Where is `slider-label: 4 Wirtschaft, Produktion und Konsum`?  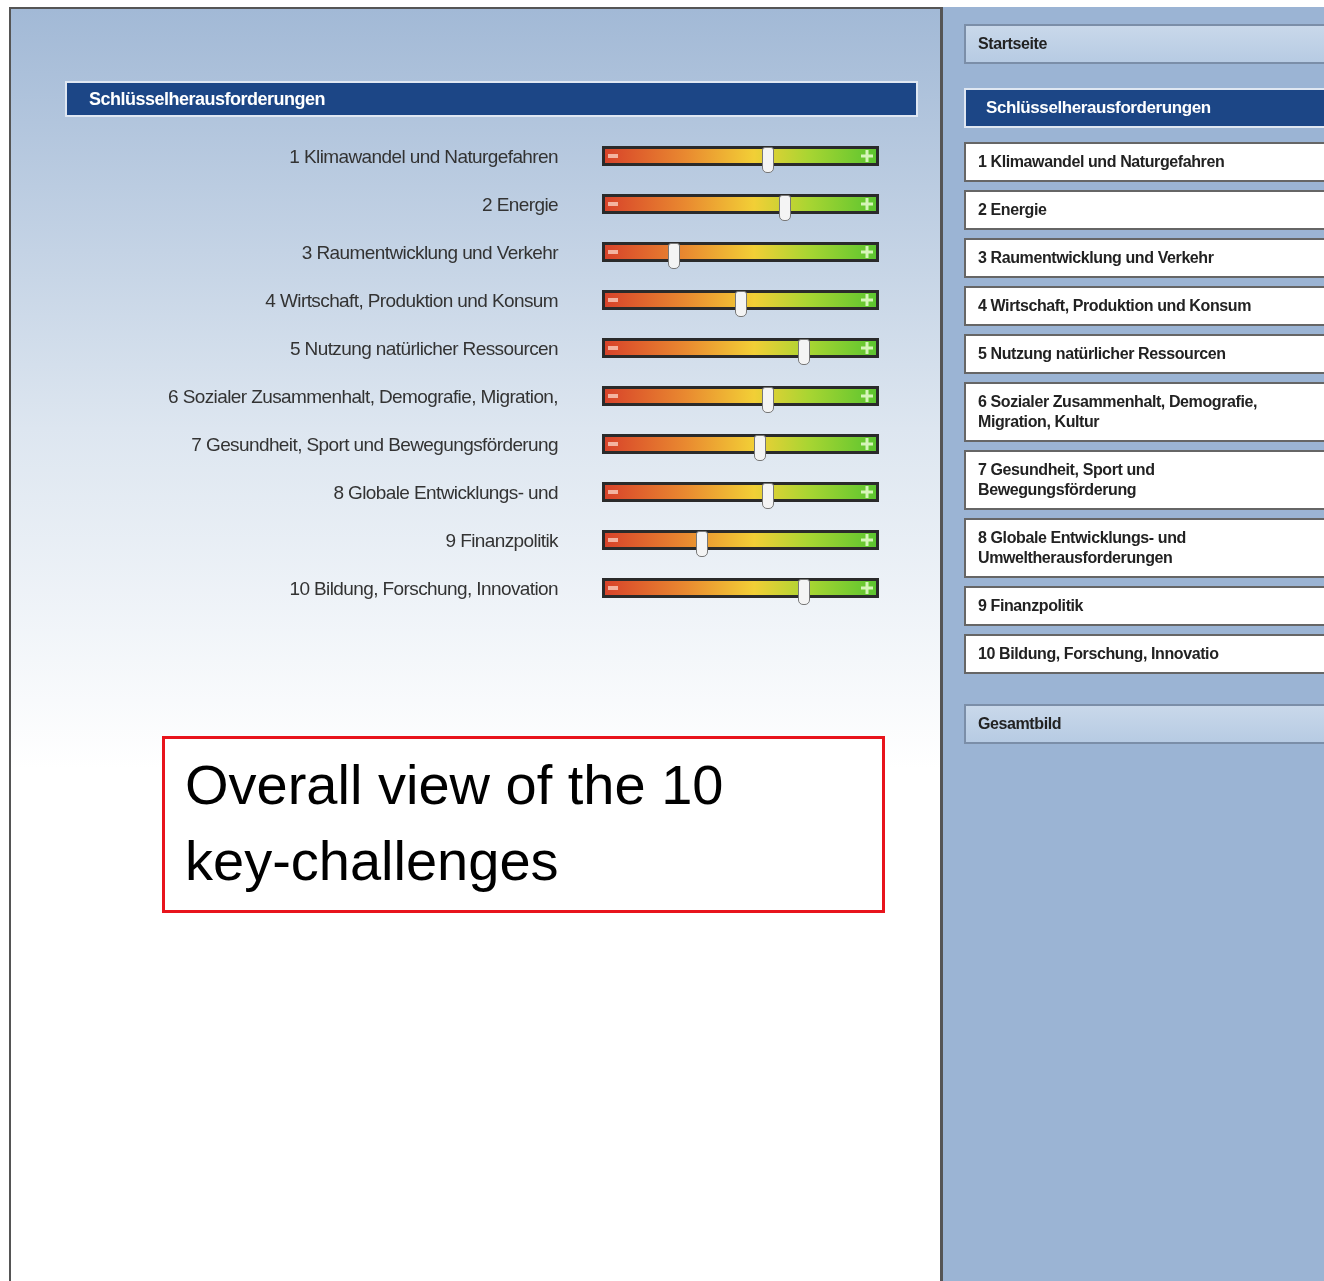 slider-label: 4 Wirtschaft, Produktion und Konsum is located at coordinates (411, 301).